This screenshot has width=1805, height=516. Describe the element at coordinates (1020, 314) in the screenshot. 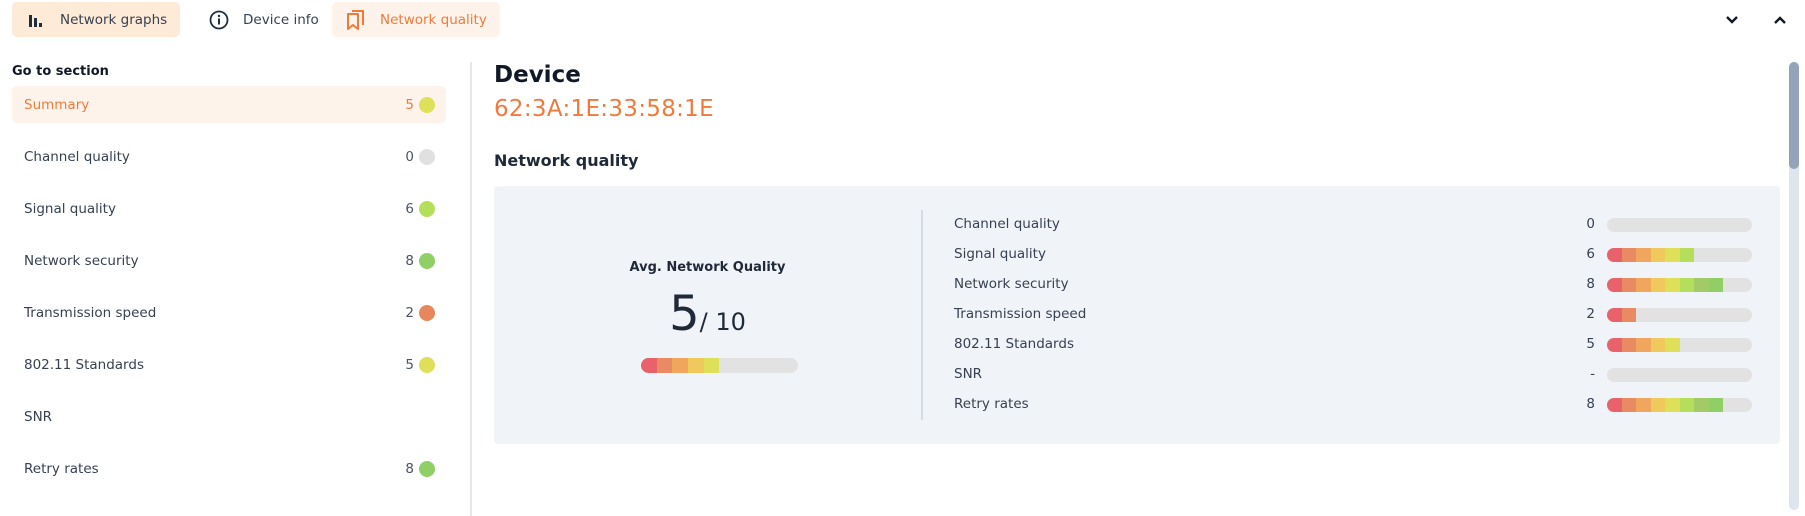

I see `metric-label: Transmission speed` at that location.